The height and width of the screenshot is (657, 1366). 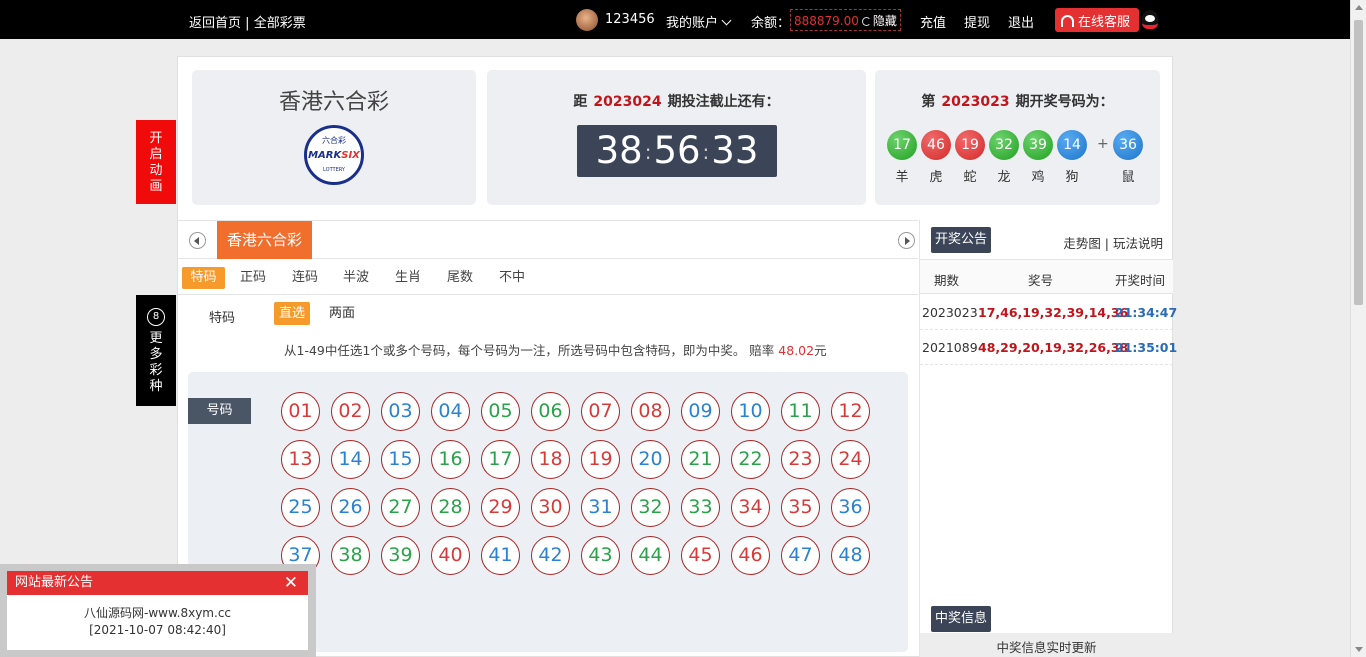 I want to click on tab-play-type: 尾数, so click(x=460, y=278).